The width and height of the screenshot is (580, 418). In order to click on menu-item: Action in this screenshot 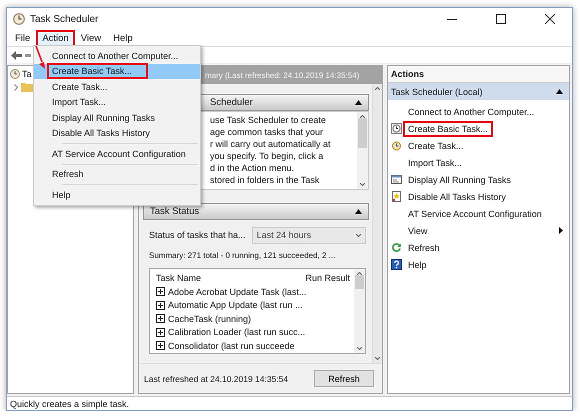, I will do `click(55, 38)`.